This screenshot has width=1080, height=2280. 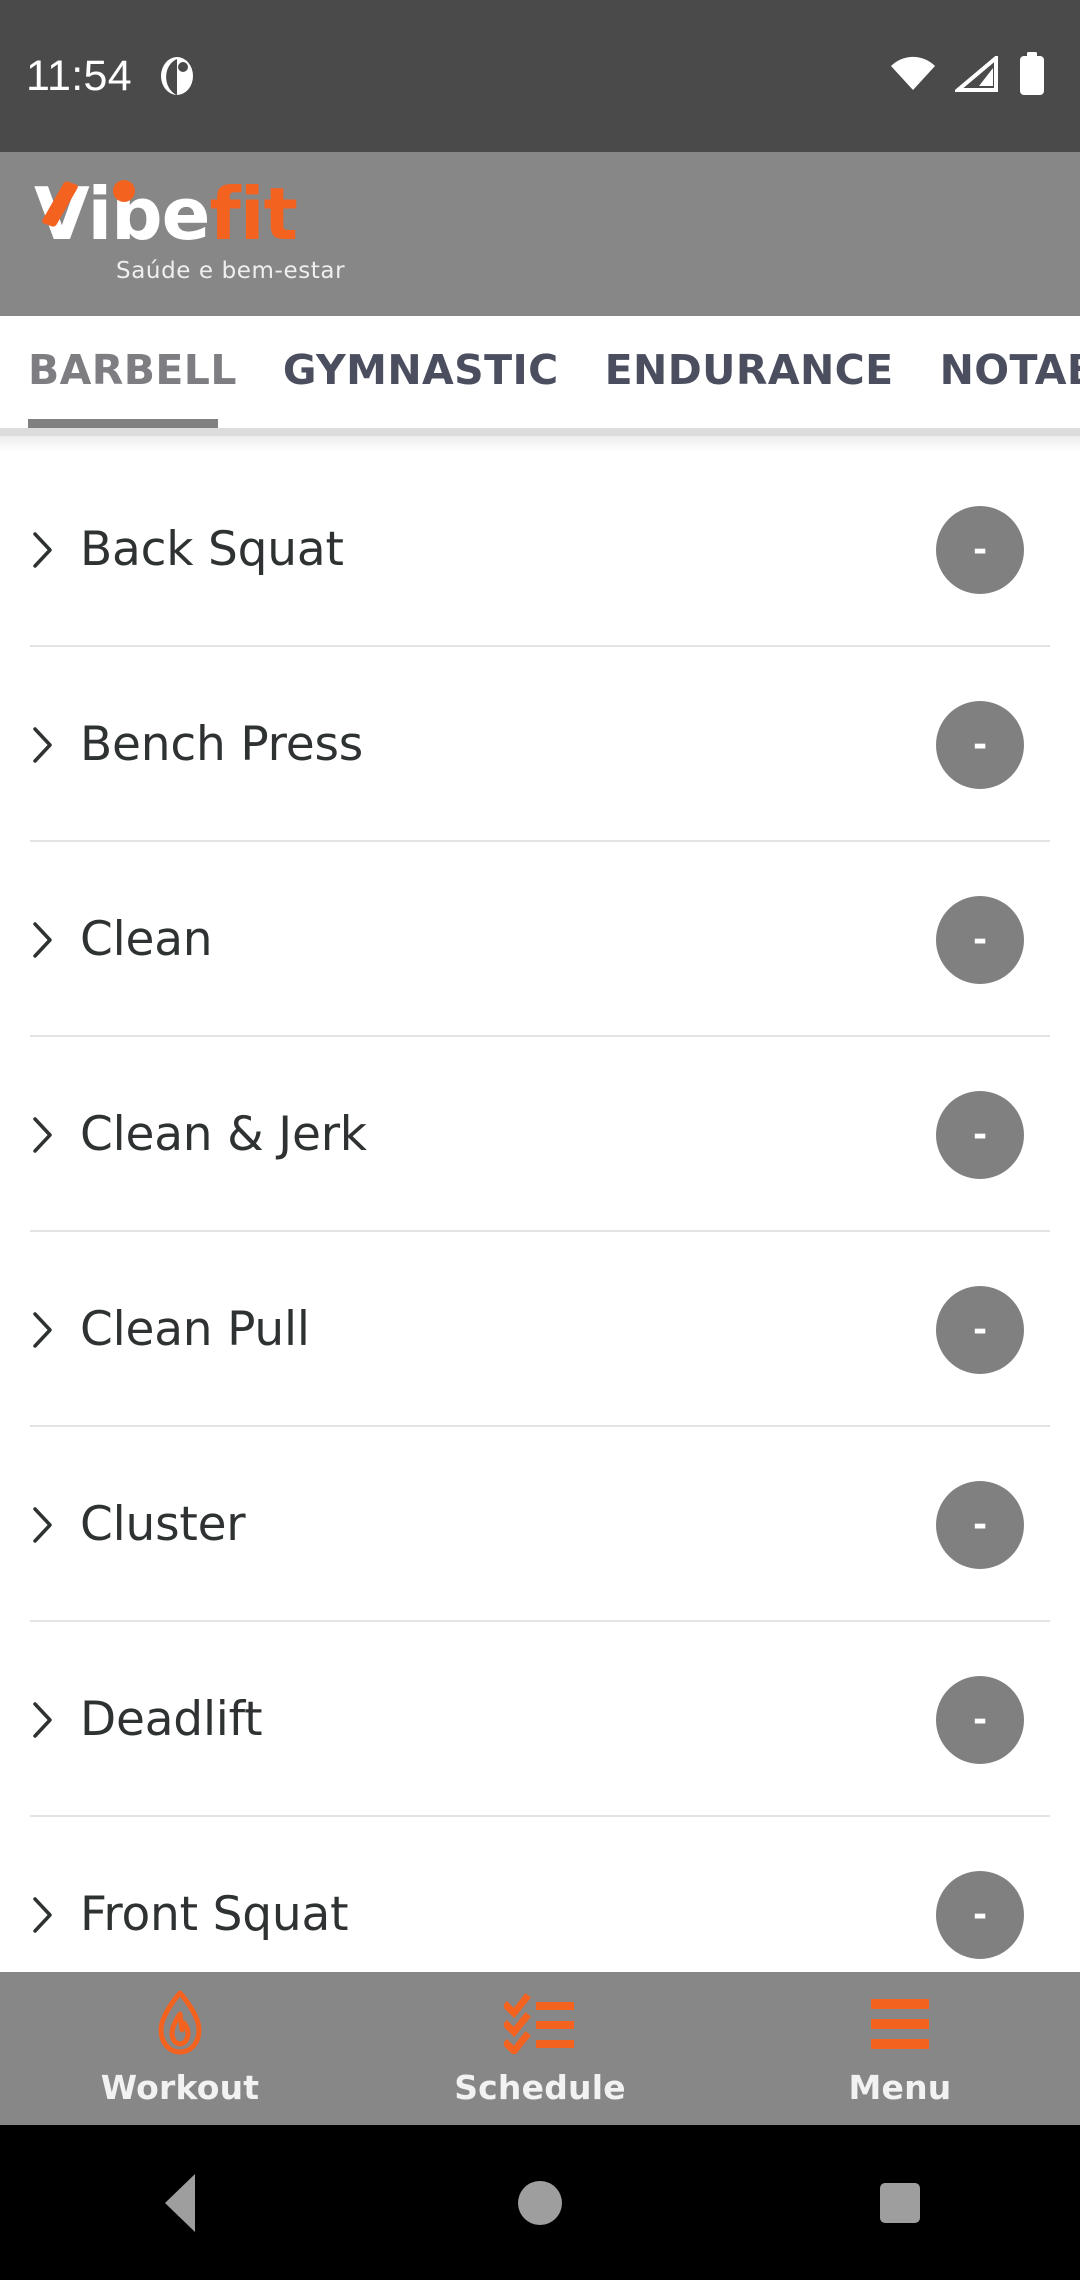 I want to click on list-item: Front Squat -, so click(x=540, y=1894).